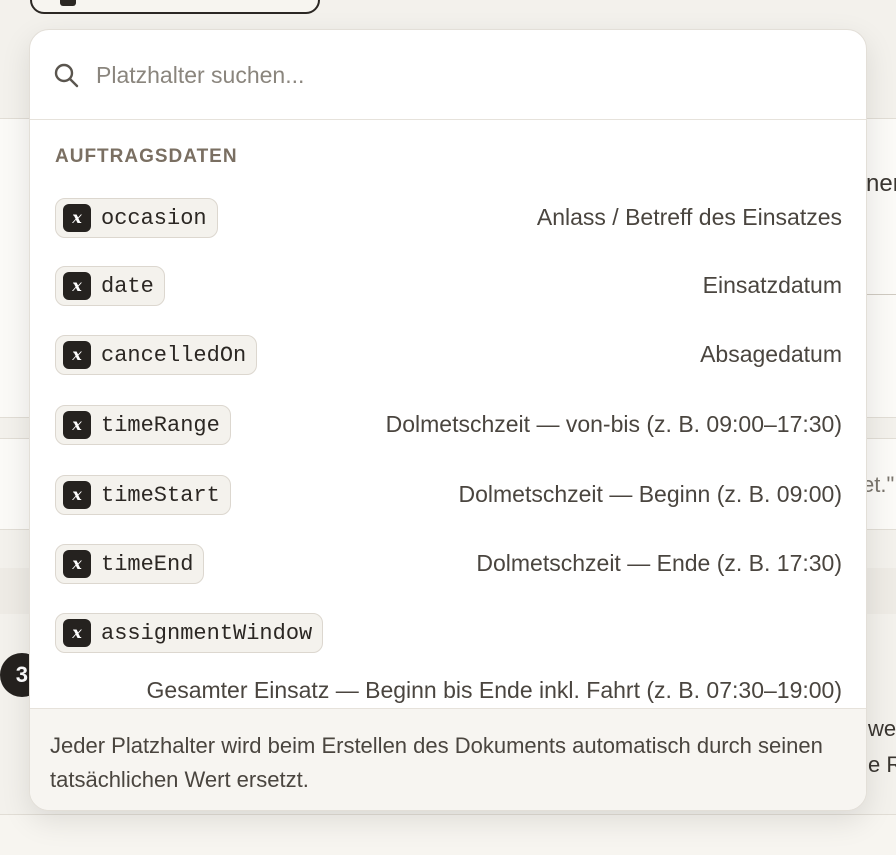 The image size is (896, 855). I want to click on placeholder-token-name: date, so click(127, 286).